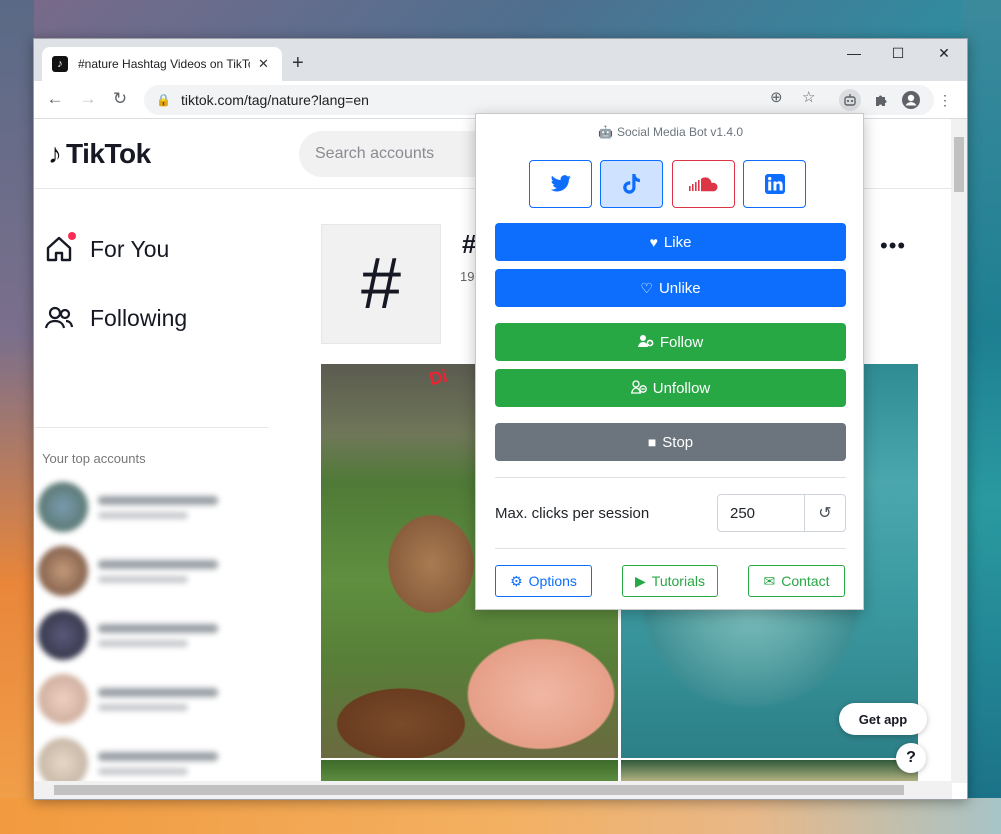 The height and width of the screenshot is (834, 1001). Describe the element at coordinates (274, 100) in the screenshot. I see `url-text: tiktok.com/tag/nature?lang=en` at that location.